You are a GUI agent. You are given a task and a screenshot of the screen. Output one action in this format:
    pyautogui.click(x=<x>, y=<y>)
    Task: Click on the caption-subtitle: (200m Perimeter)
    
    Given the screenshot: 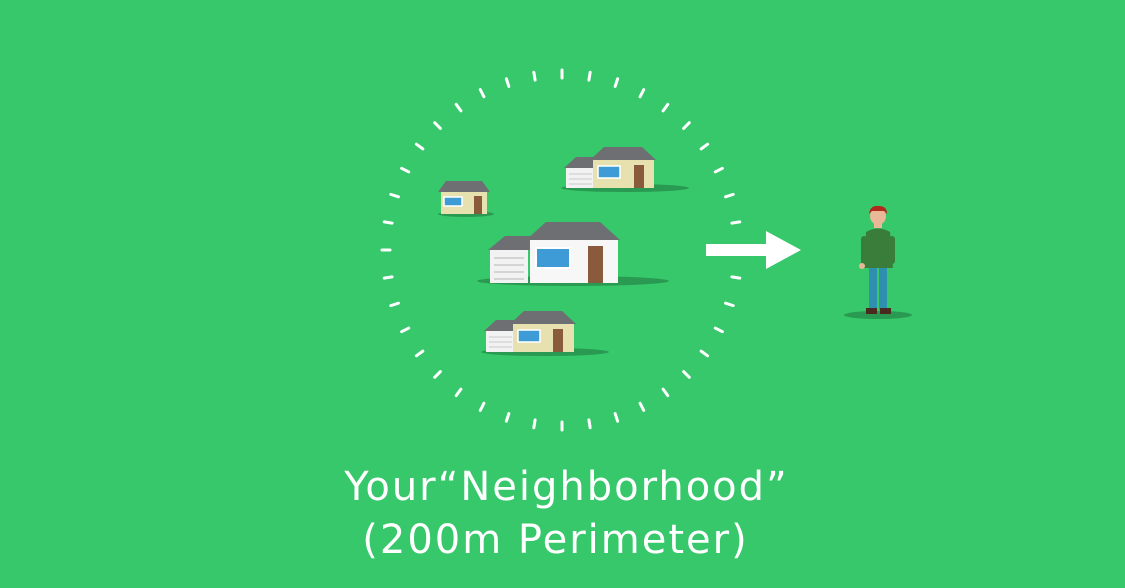 What is the action you would take?
    pyautogui.click(x=555, y=540)
    